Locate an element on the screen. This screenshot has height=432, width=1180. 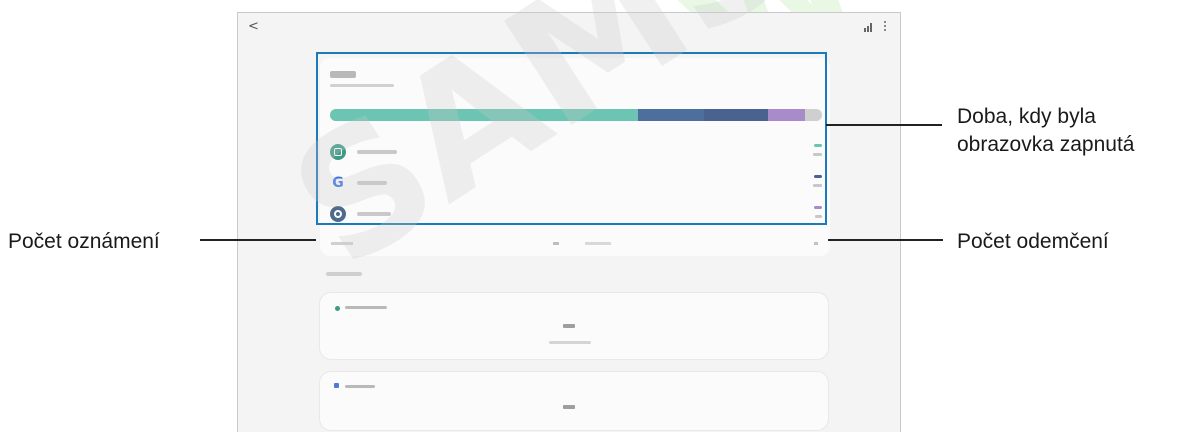
callout-screen-time-line1: Doba, kdy byla is located at coordinates (1026, 116).